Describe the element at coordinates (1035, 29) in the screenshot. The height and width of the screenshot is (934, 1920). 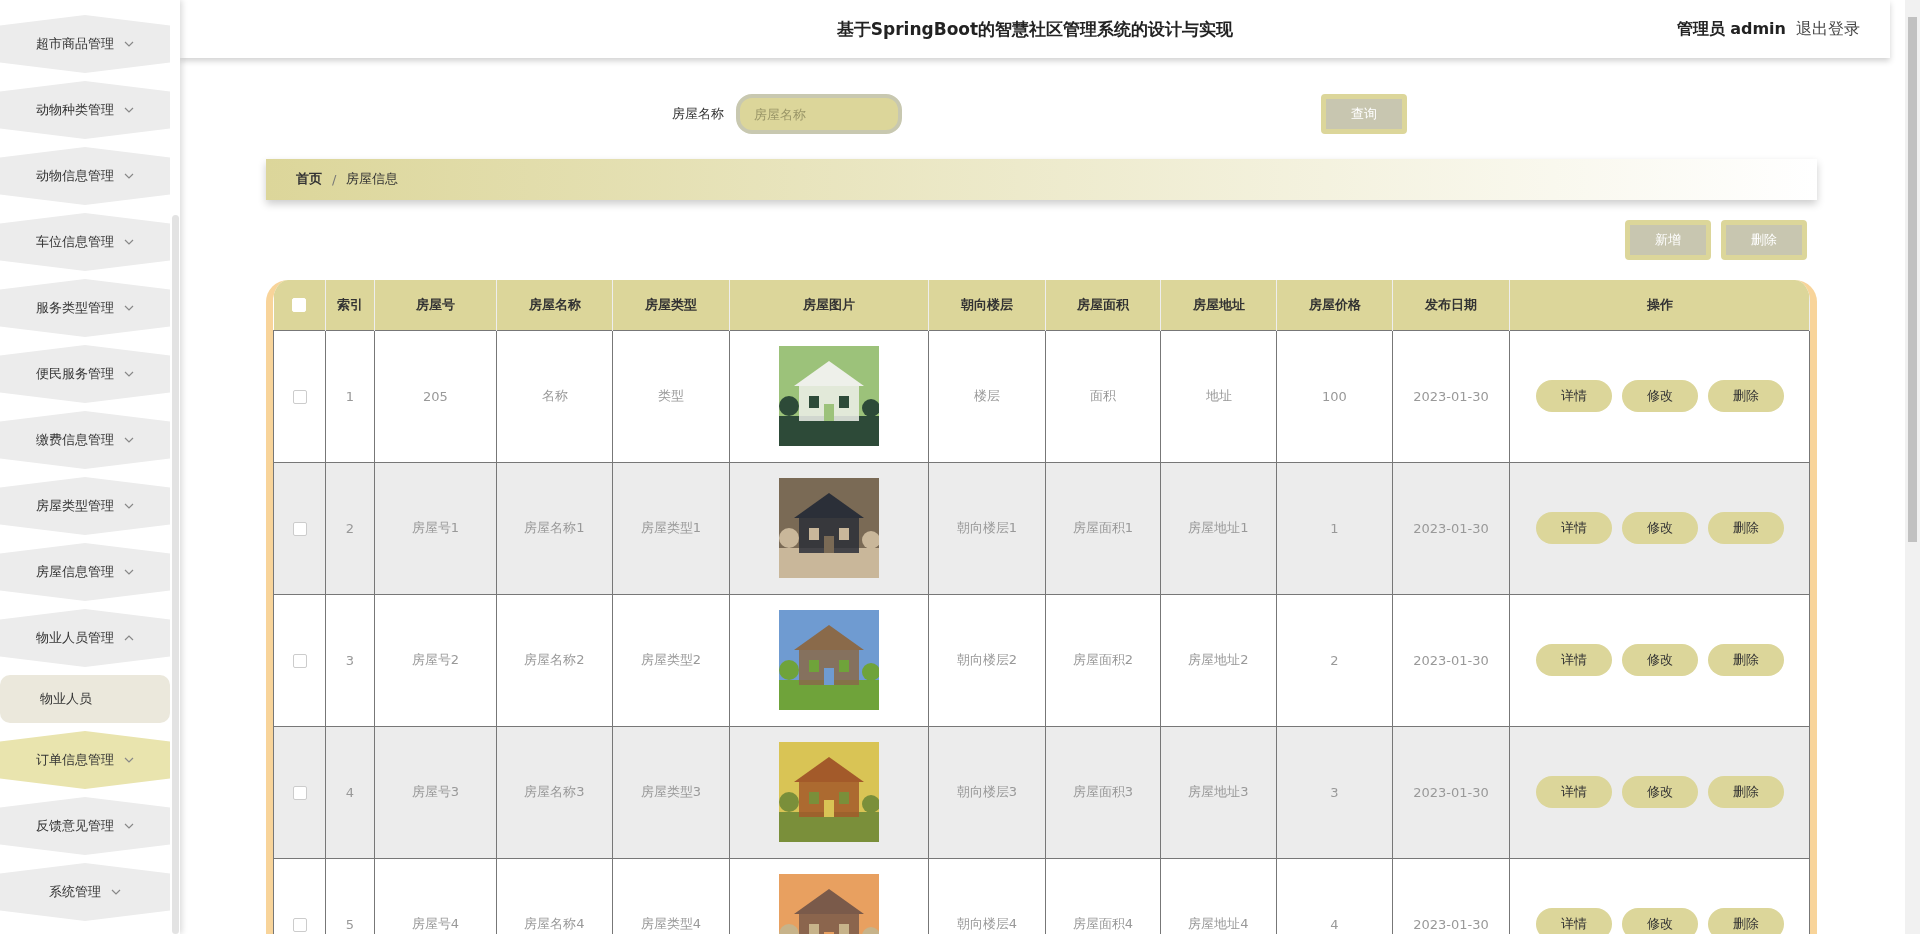
I see `page-title: 基于SpringBoot的智慧社区管理系统的设计与实现` at that location.